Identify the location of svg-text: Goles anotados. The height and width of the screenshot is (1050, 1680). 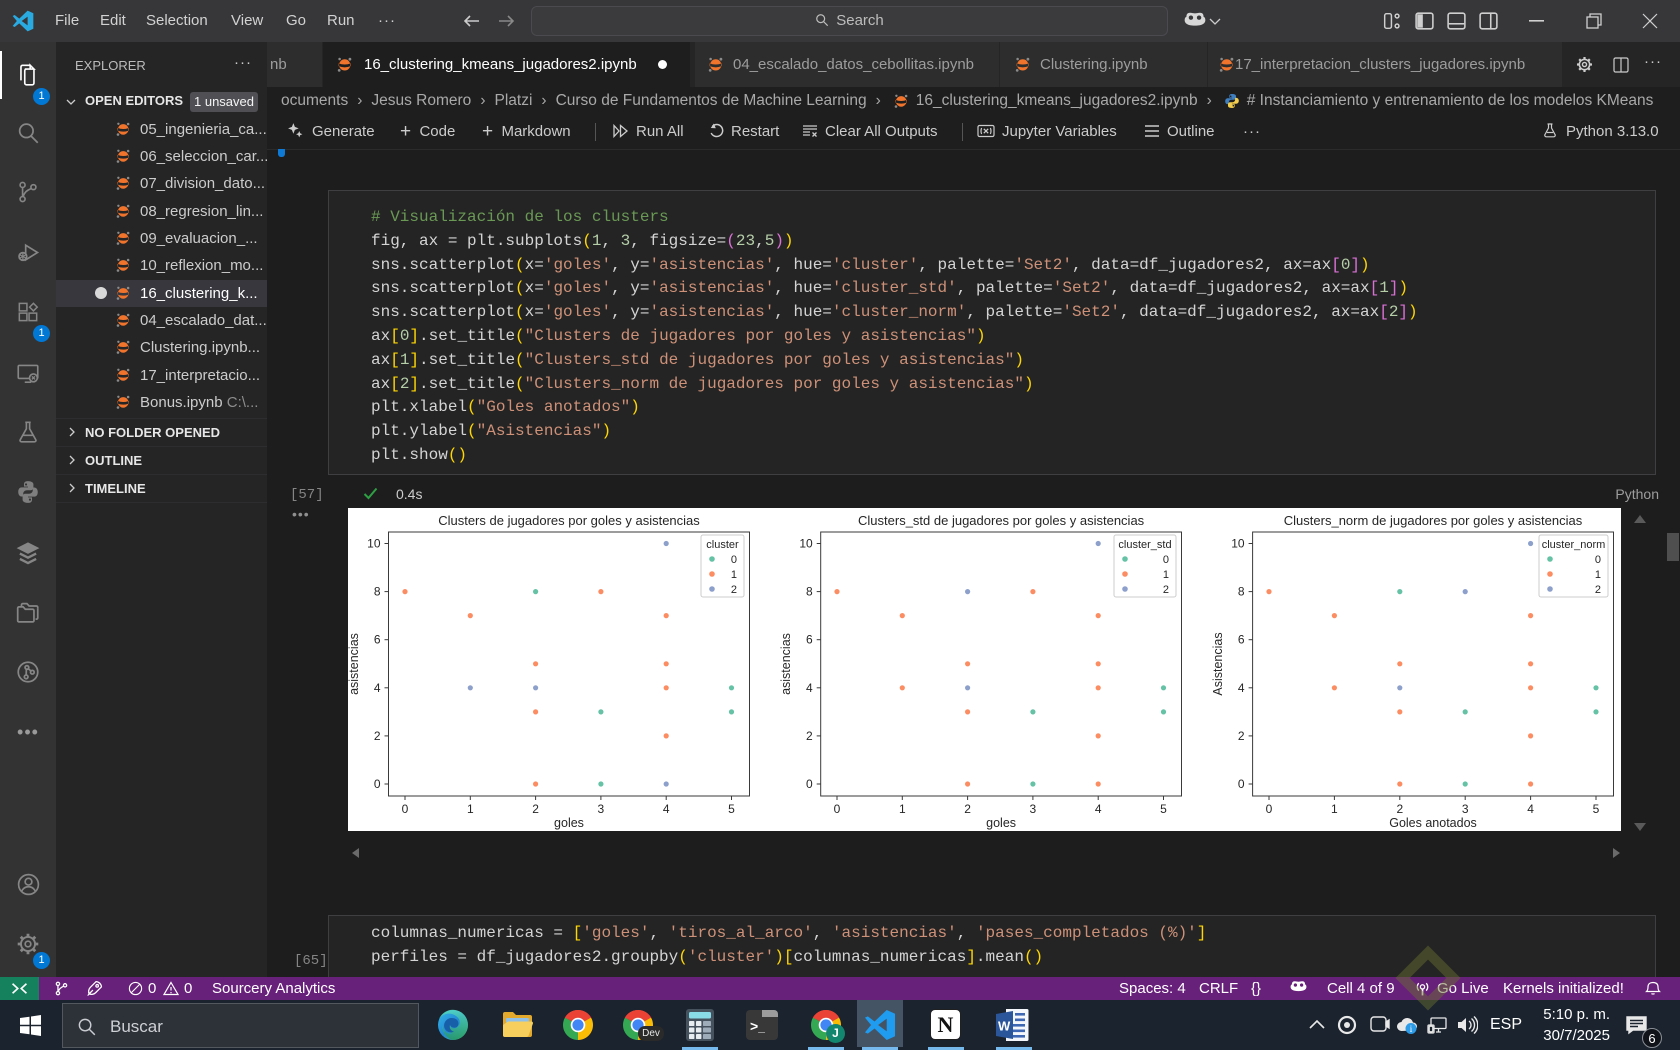
(1433, 823).